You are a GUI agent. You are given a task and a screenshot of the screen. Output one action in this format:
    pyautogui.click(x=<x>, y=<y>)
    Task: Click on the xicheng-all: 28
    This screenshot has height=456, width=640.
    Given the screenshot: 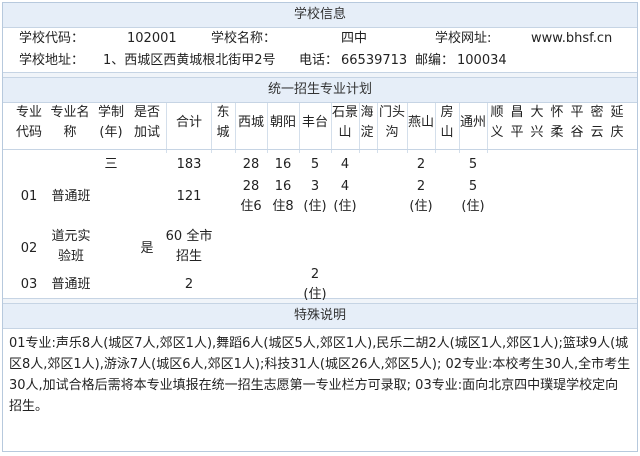 What is the action you would take?
    pyautogui.click(x=251, y=164)
    